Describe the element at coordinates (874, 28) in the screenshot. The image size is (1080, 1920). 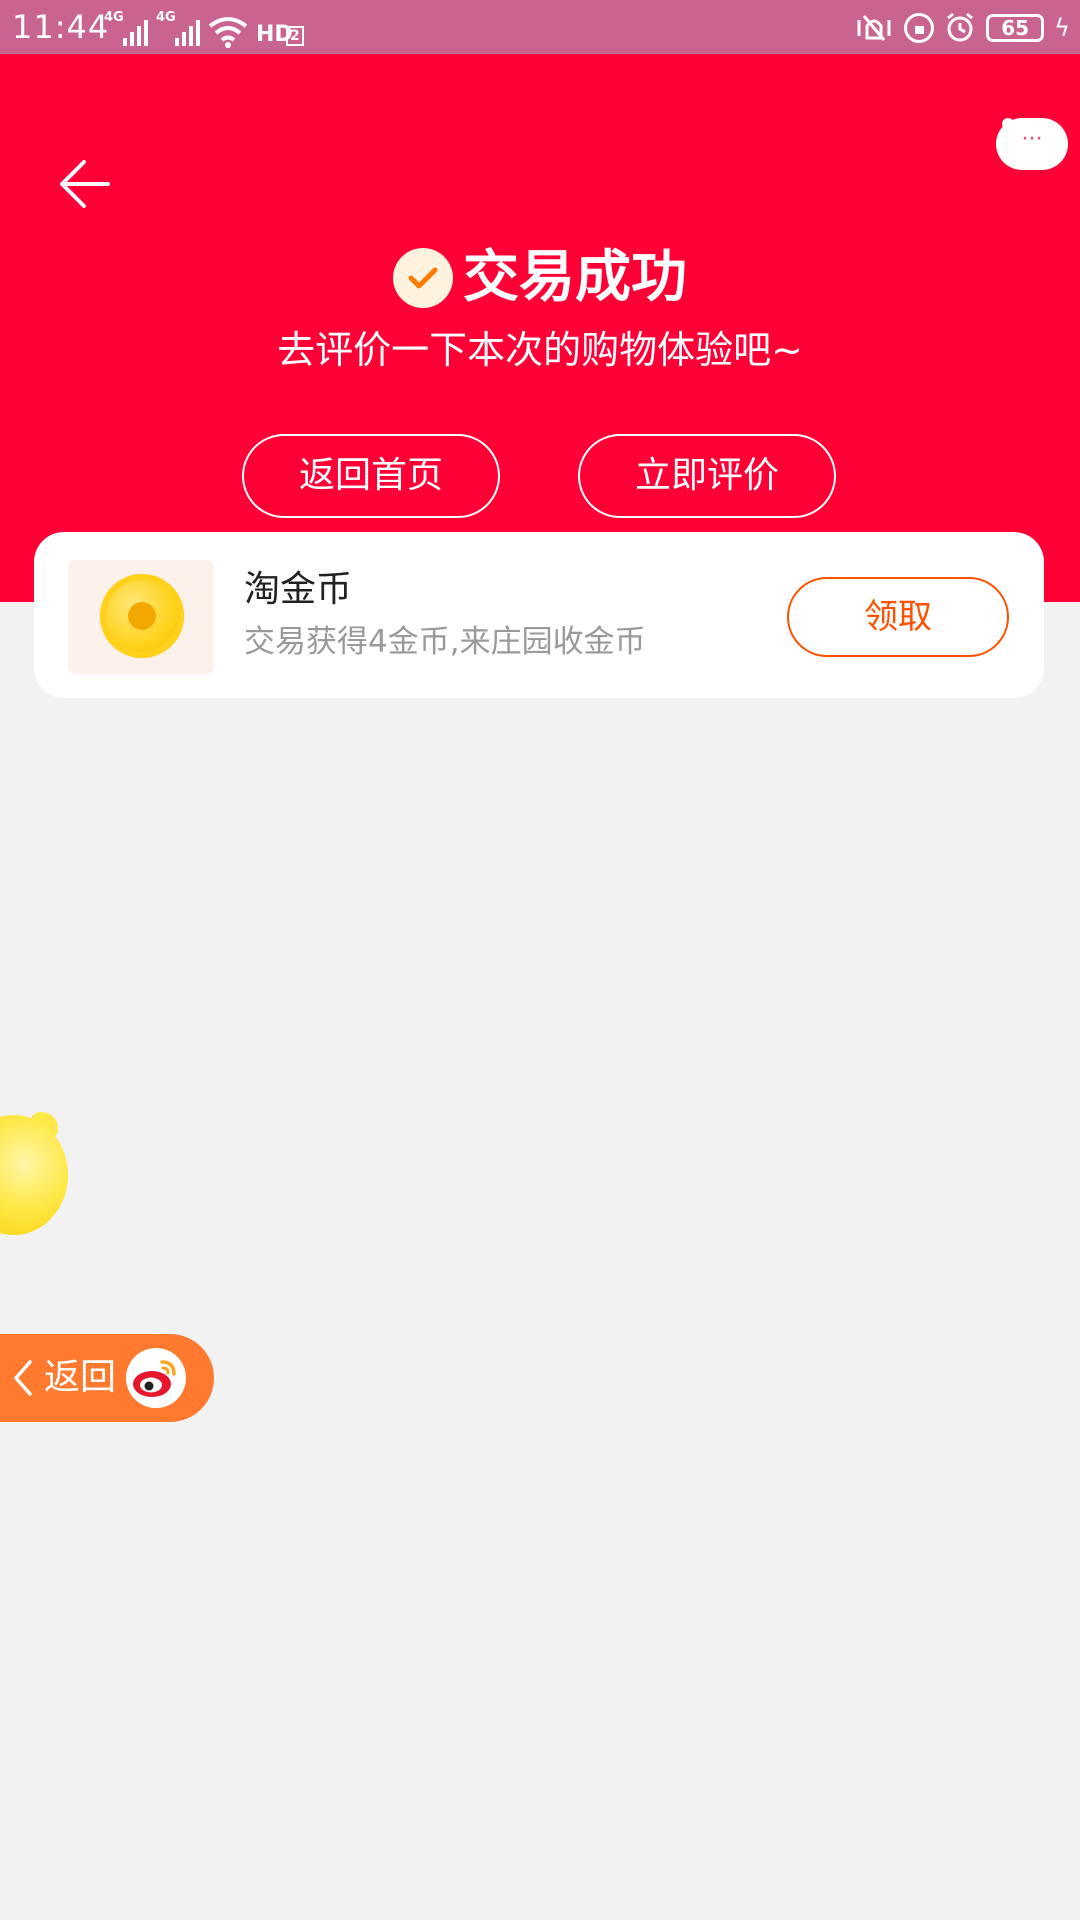
I see `vibrate-icon` at that location.